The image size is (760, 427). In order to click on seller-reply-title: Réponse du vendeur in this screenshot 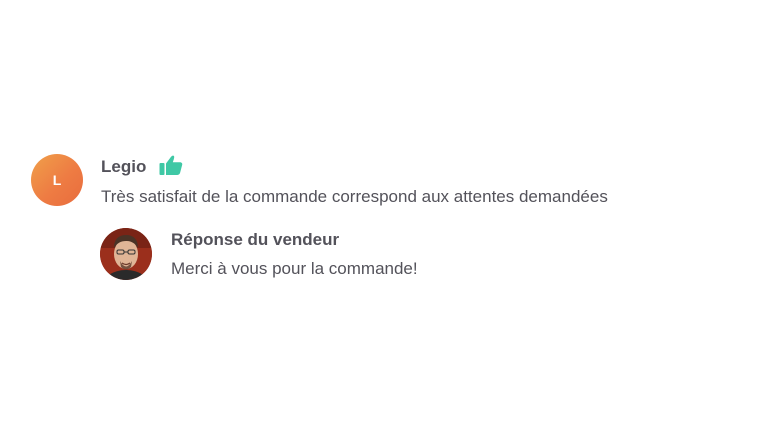, I will do `click(255, 239)`.